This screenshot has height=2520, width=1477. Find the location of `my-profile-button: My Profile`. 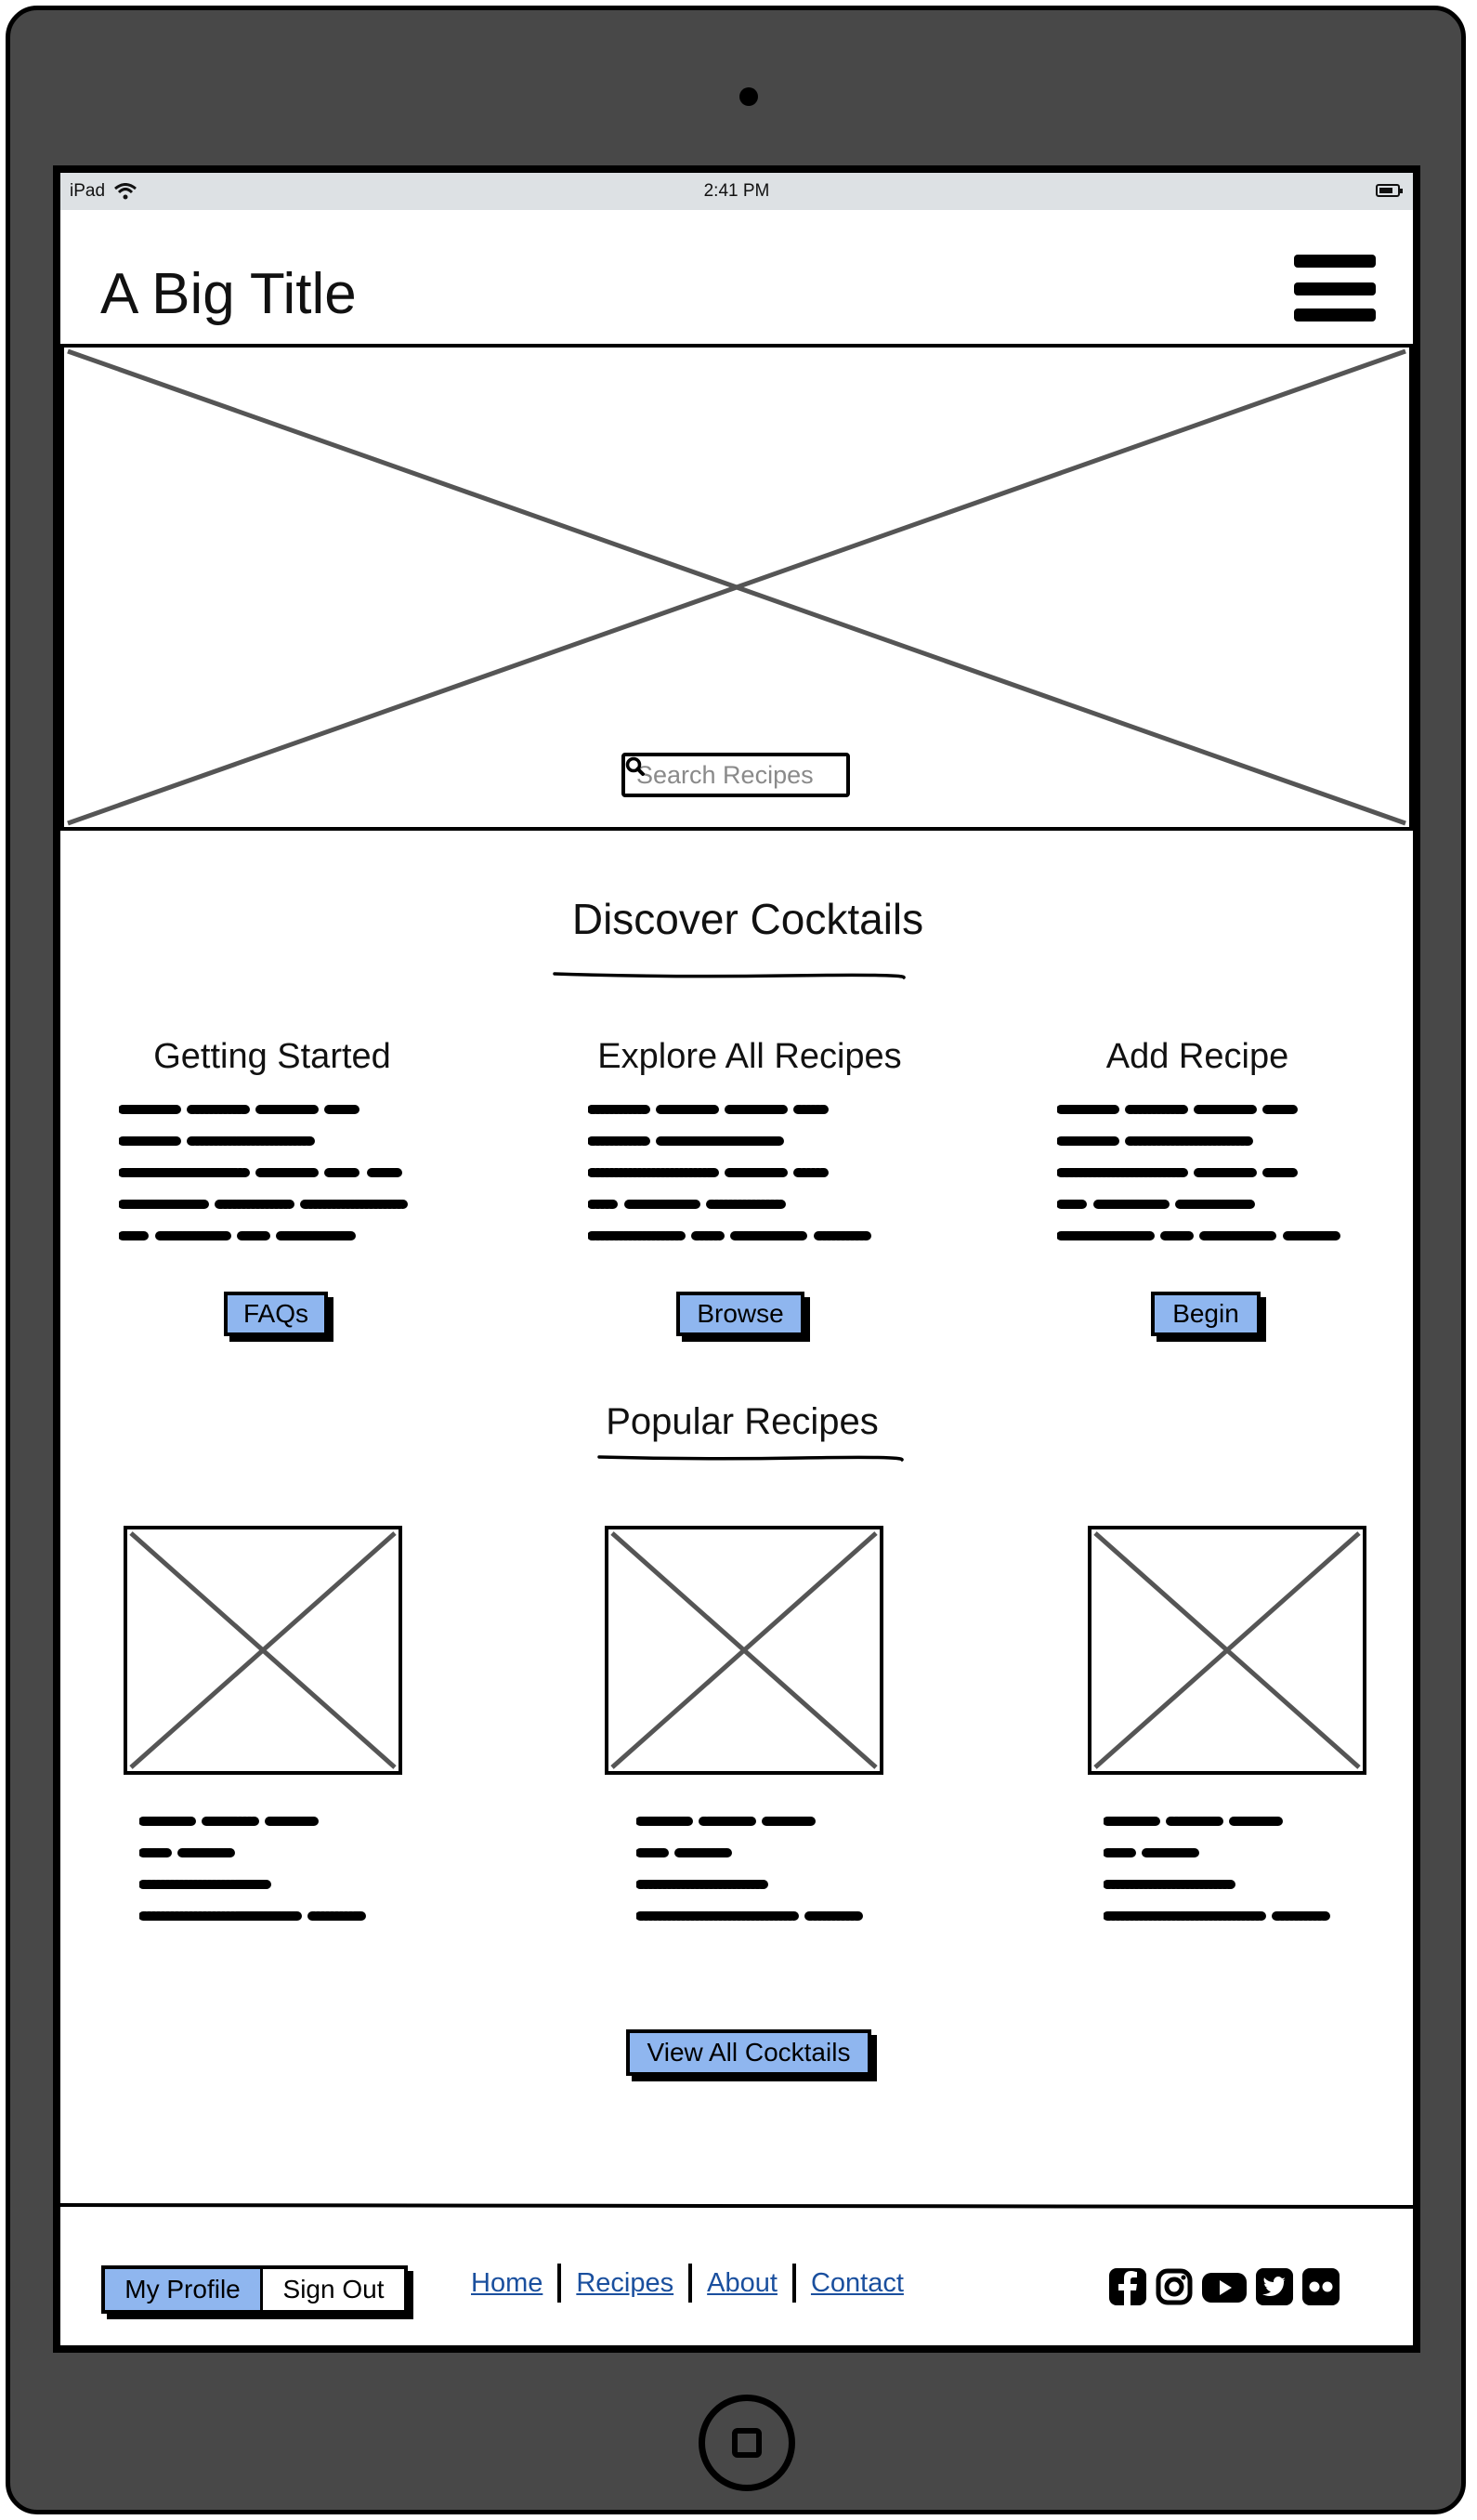

my-profile-button: My Profile is located at coordinates (184, 2289).